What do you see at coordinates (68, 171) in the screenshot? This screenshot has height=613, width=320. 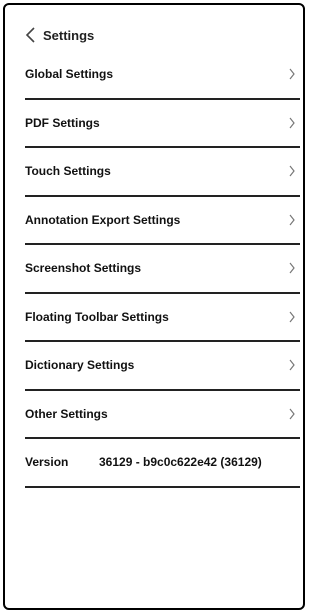 I see `settings-item-label: Touch Settings` at bounding box center [68, 171].